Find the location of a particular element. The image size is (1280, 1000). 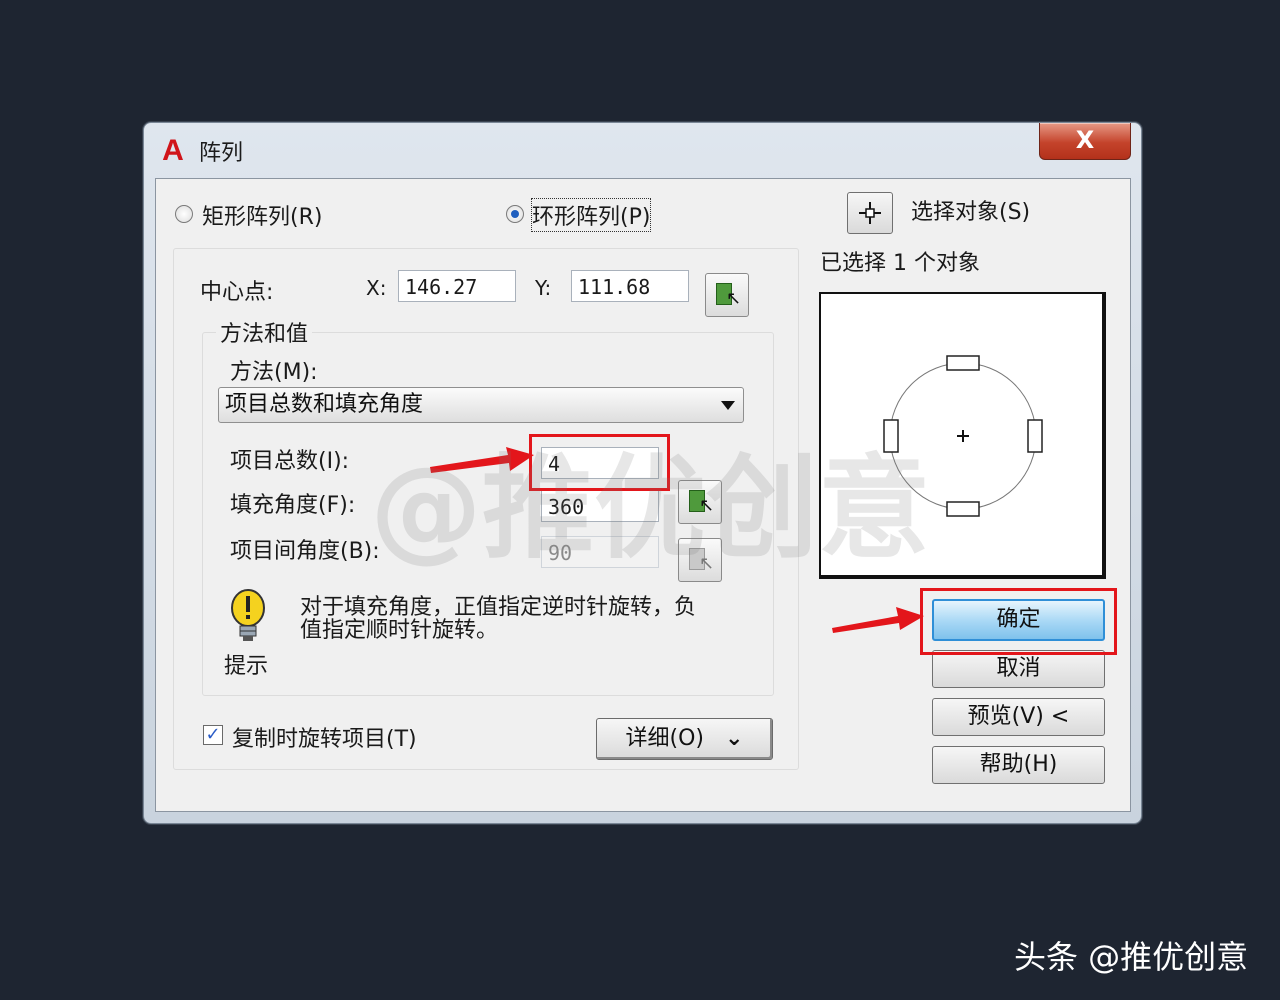

array-preview-pane is located at coordinates (962, 435).